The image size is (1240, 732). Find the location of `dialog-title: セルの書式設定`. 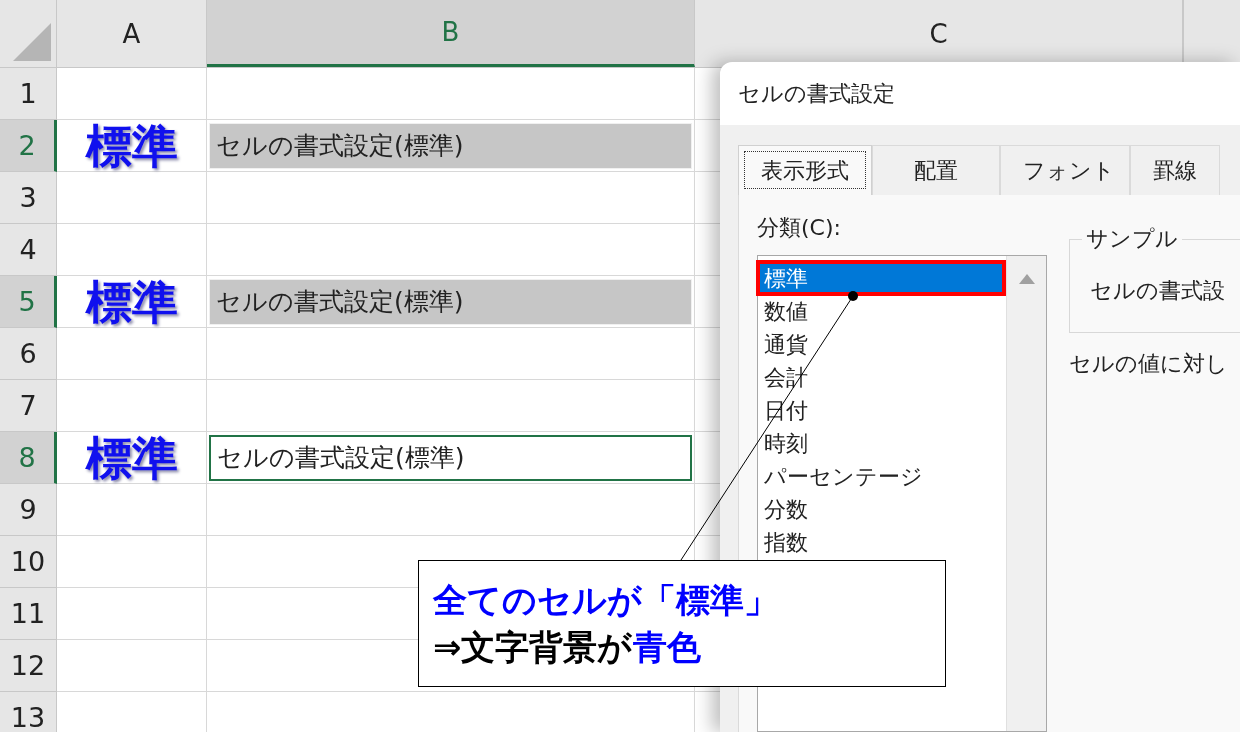

dialog-title: セルの書式設定 is located at coordinates (816, 93).